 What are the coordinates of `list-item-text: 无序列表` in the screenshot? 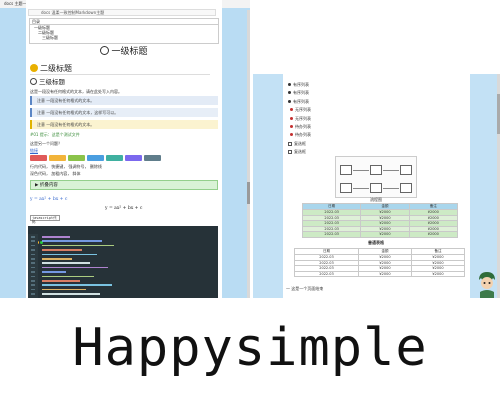 It's located at (303, 118).